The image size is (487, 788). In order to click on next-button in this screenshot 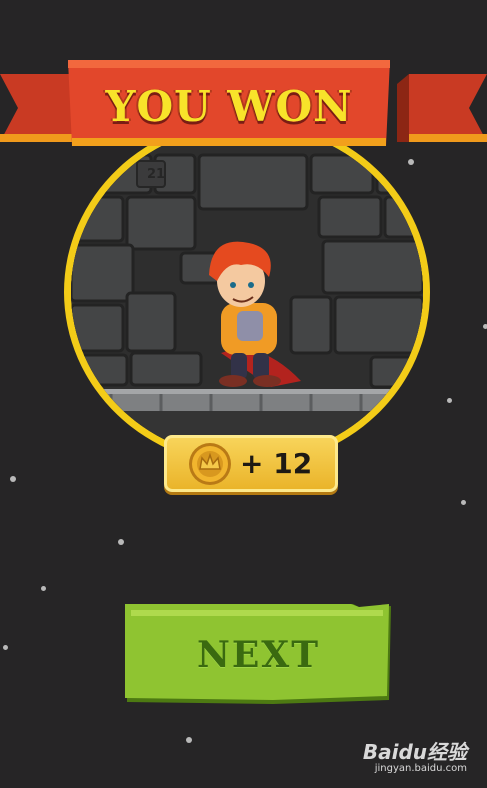, I will do `click(258, 656)`.